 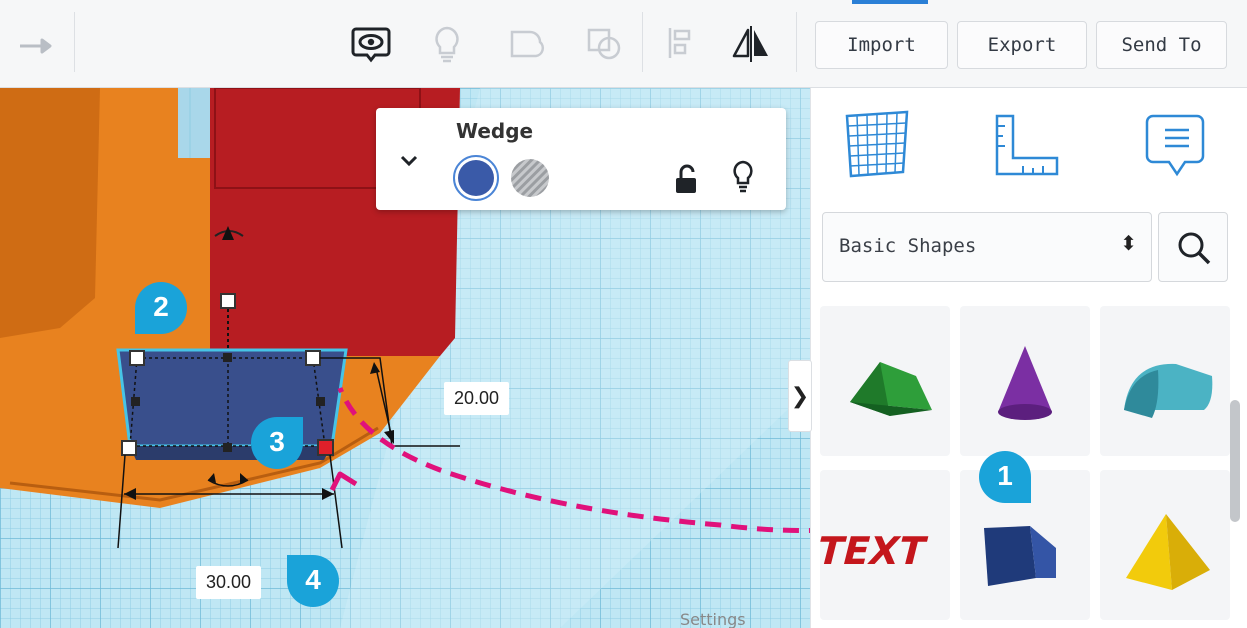 I want to click on shape-category-select: Basic Shapes ⬍, so click(x=987, y=247).